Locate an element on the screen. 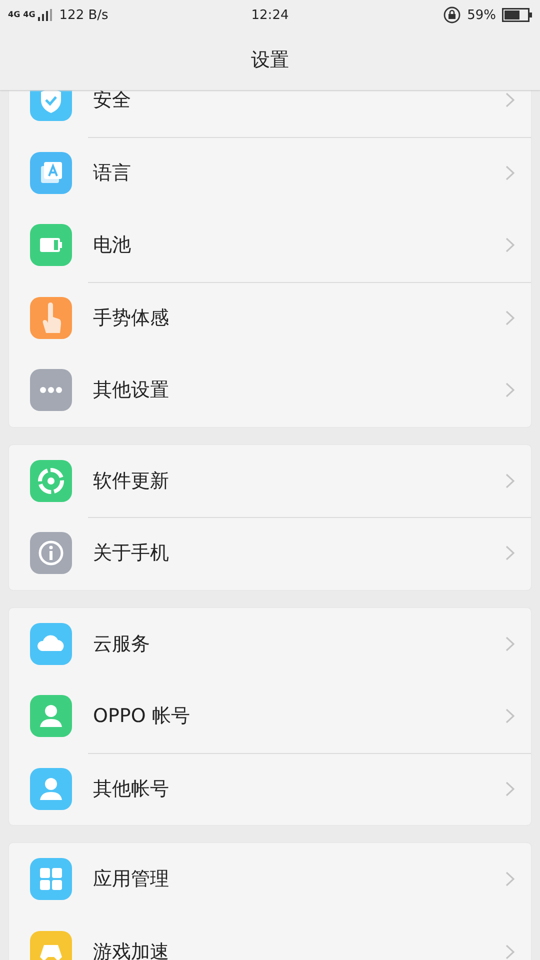 The image size is (540, 960). item-label: 游戏加速 is located at coordinates (131, 950).